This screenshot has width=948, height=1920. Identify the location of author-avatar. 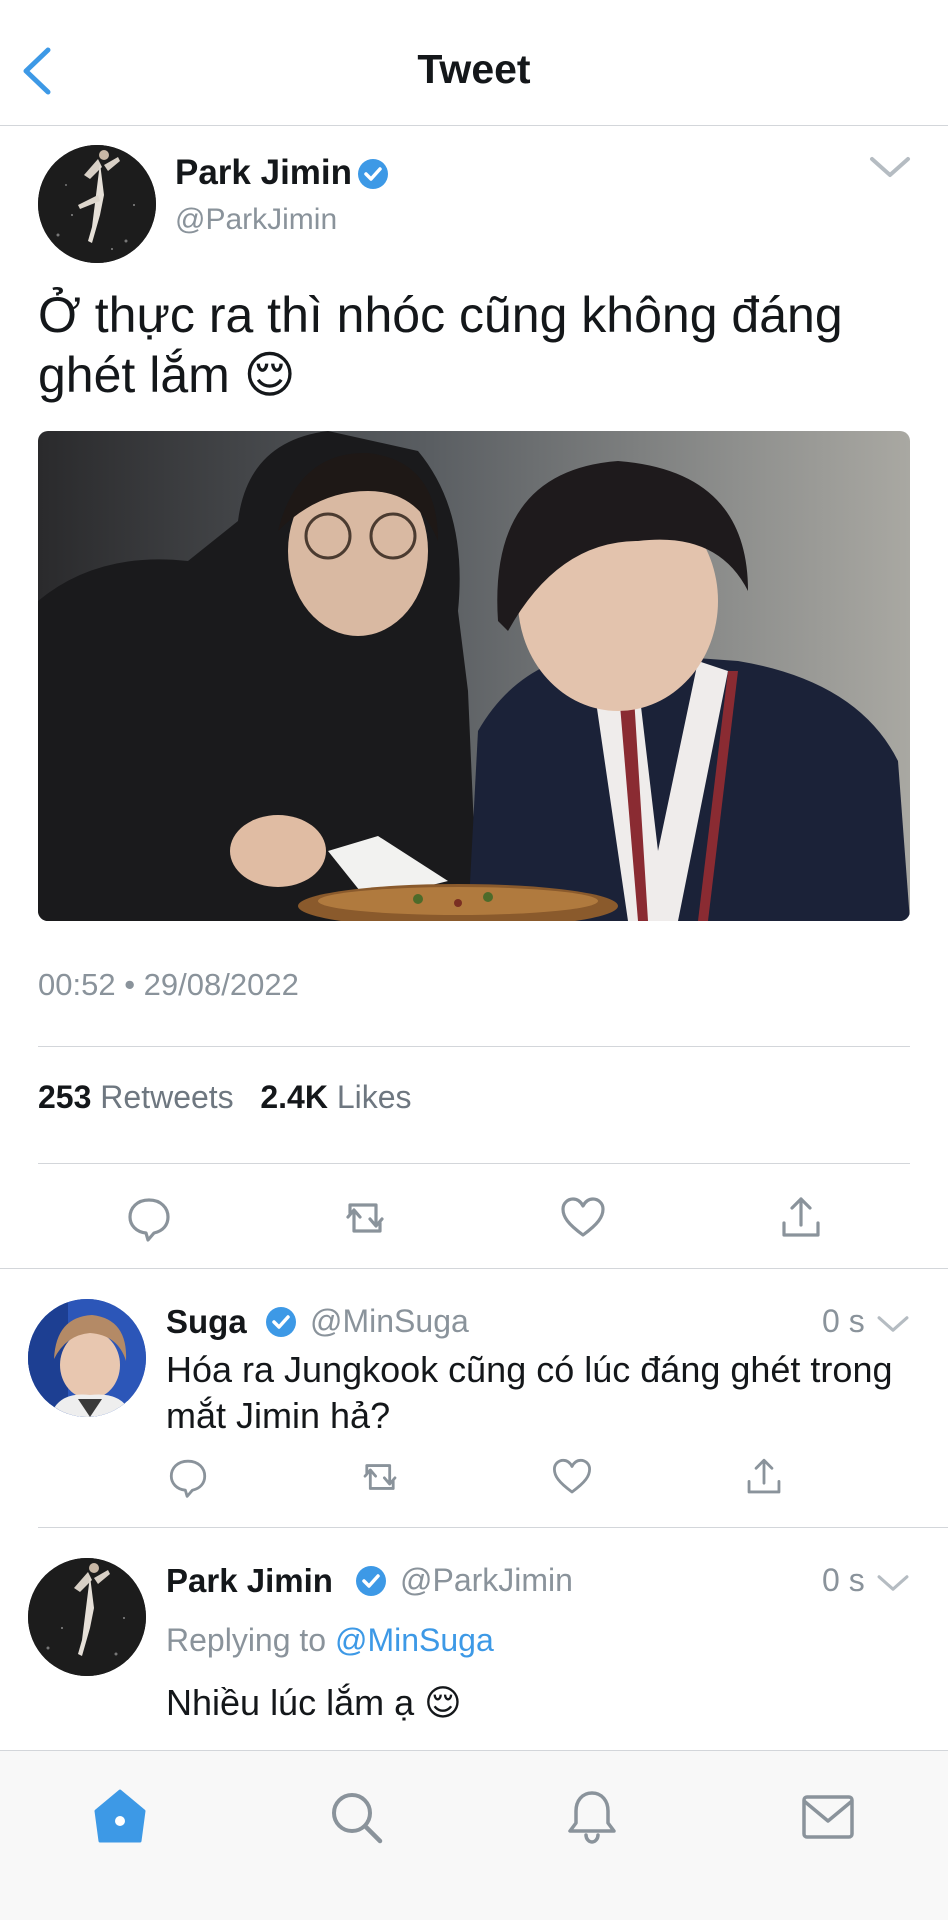
(97, 204).